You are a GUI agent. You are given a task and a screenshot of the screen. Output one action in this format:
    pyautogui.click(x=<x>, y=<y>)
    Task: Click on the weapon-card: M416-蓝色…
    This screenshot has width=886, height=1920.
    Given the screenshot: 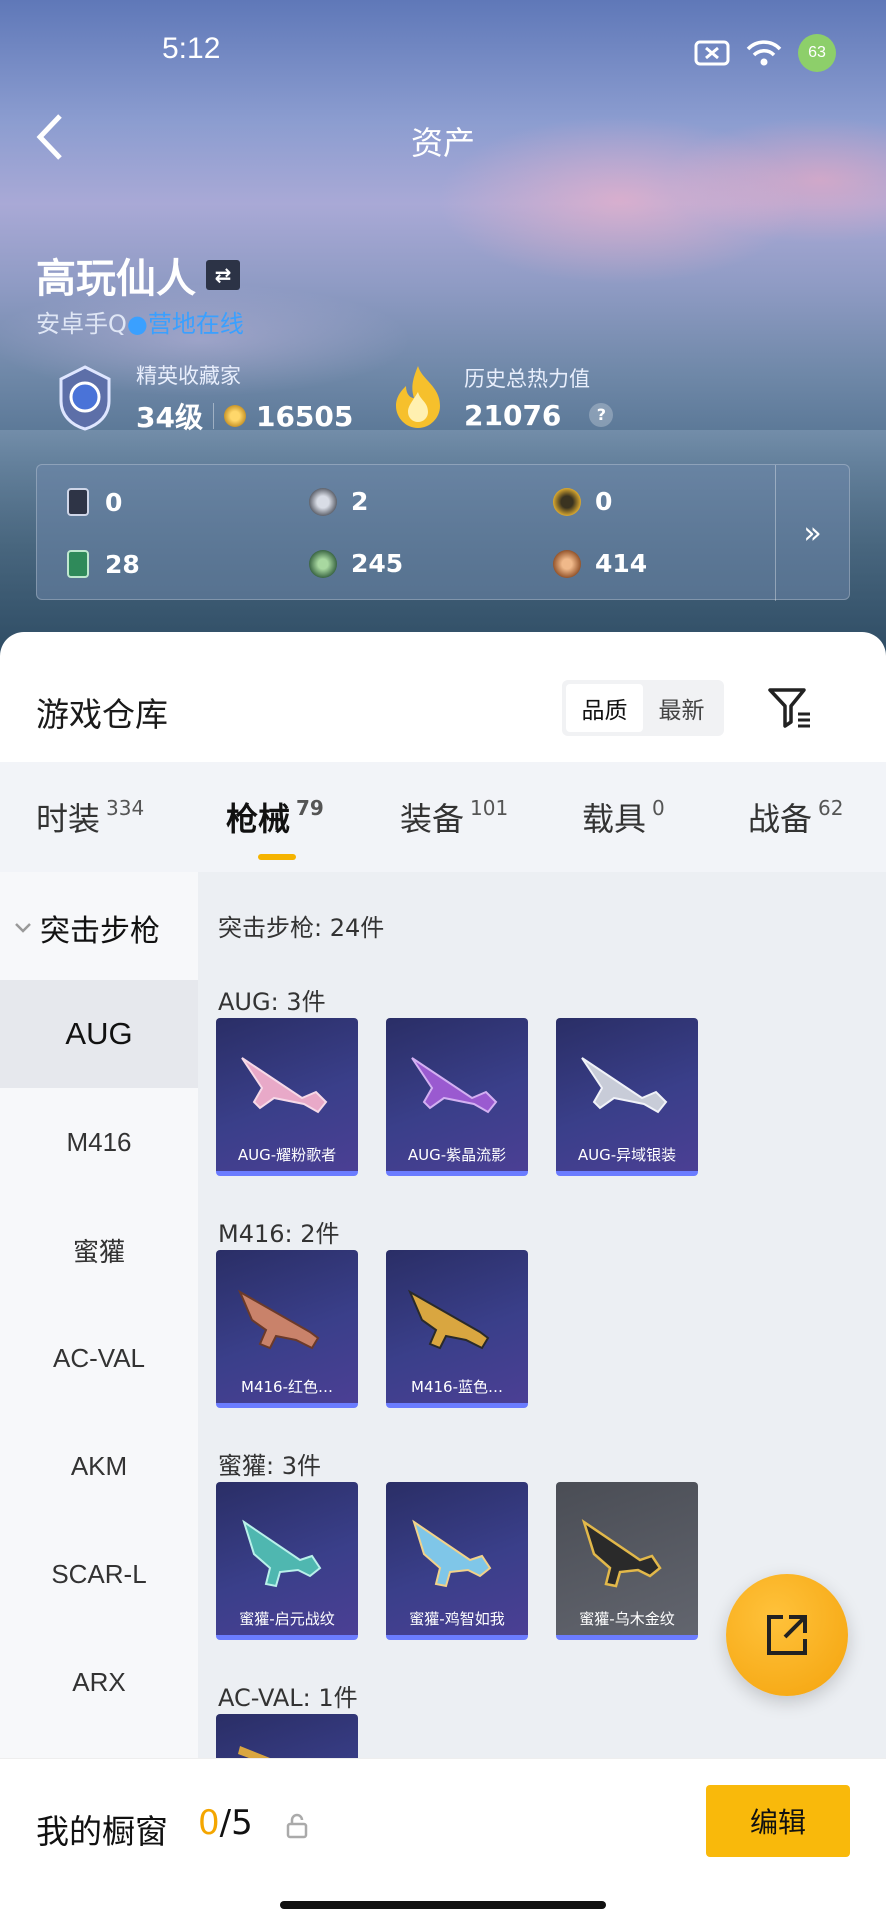 What is the action you would take?
    pyautogui.click(x=457, y=1329)
    